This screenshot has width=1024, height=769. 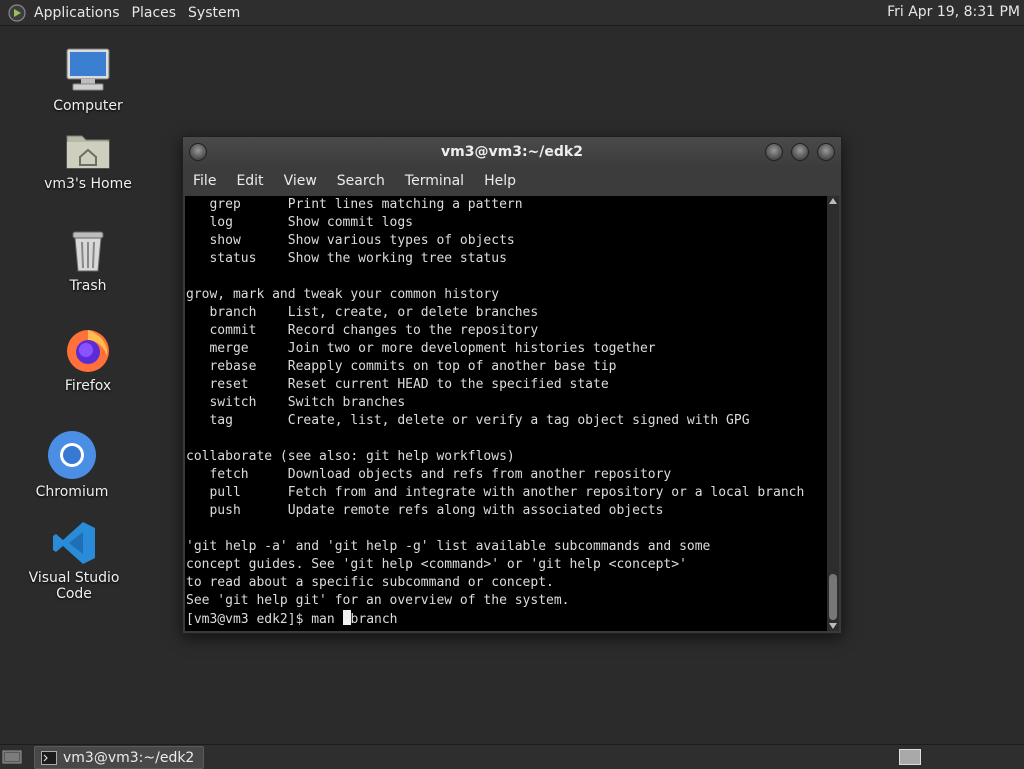 What do you see at coordinates (299, 222) in the screenshot?
I see `terminal-line: log Show commit logs` at bounding box center [299, 222].